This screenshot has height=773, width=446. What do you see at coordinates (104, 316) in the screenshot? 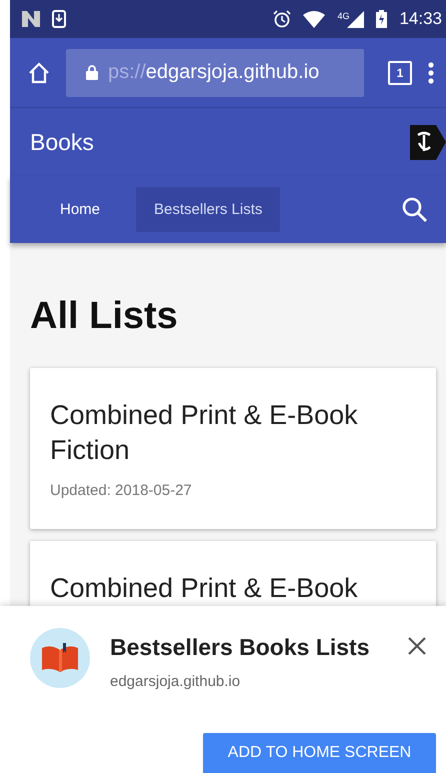
I see `page-heading: All Lists` at bounding box center [104, 316].